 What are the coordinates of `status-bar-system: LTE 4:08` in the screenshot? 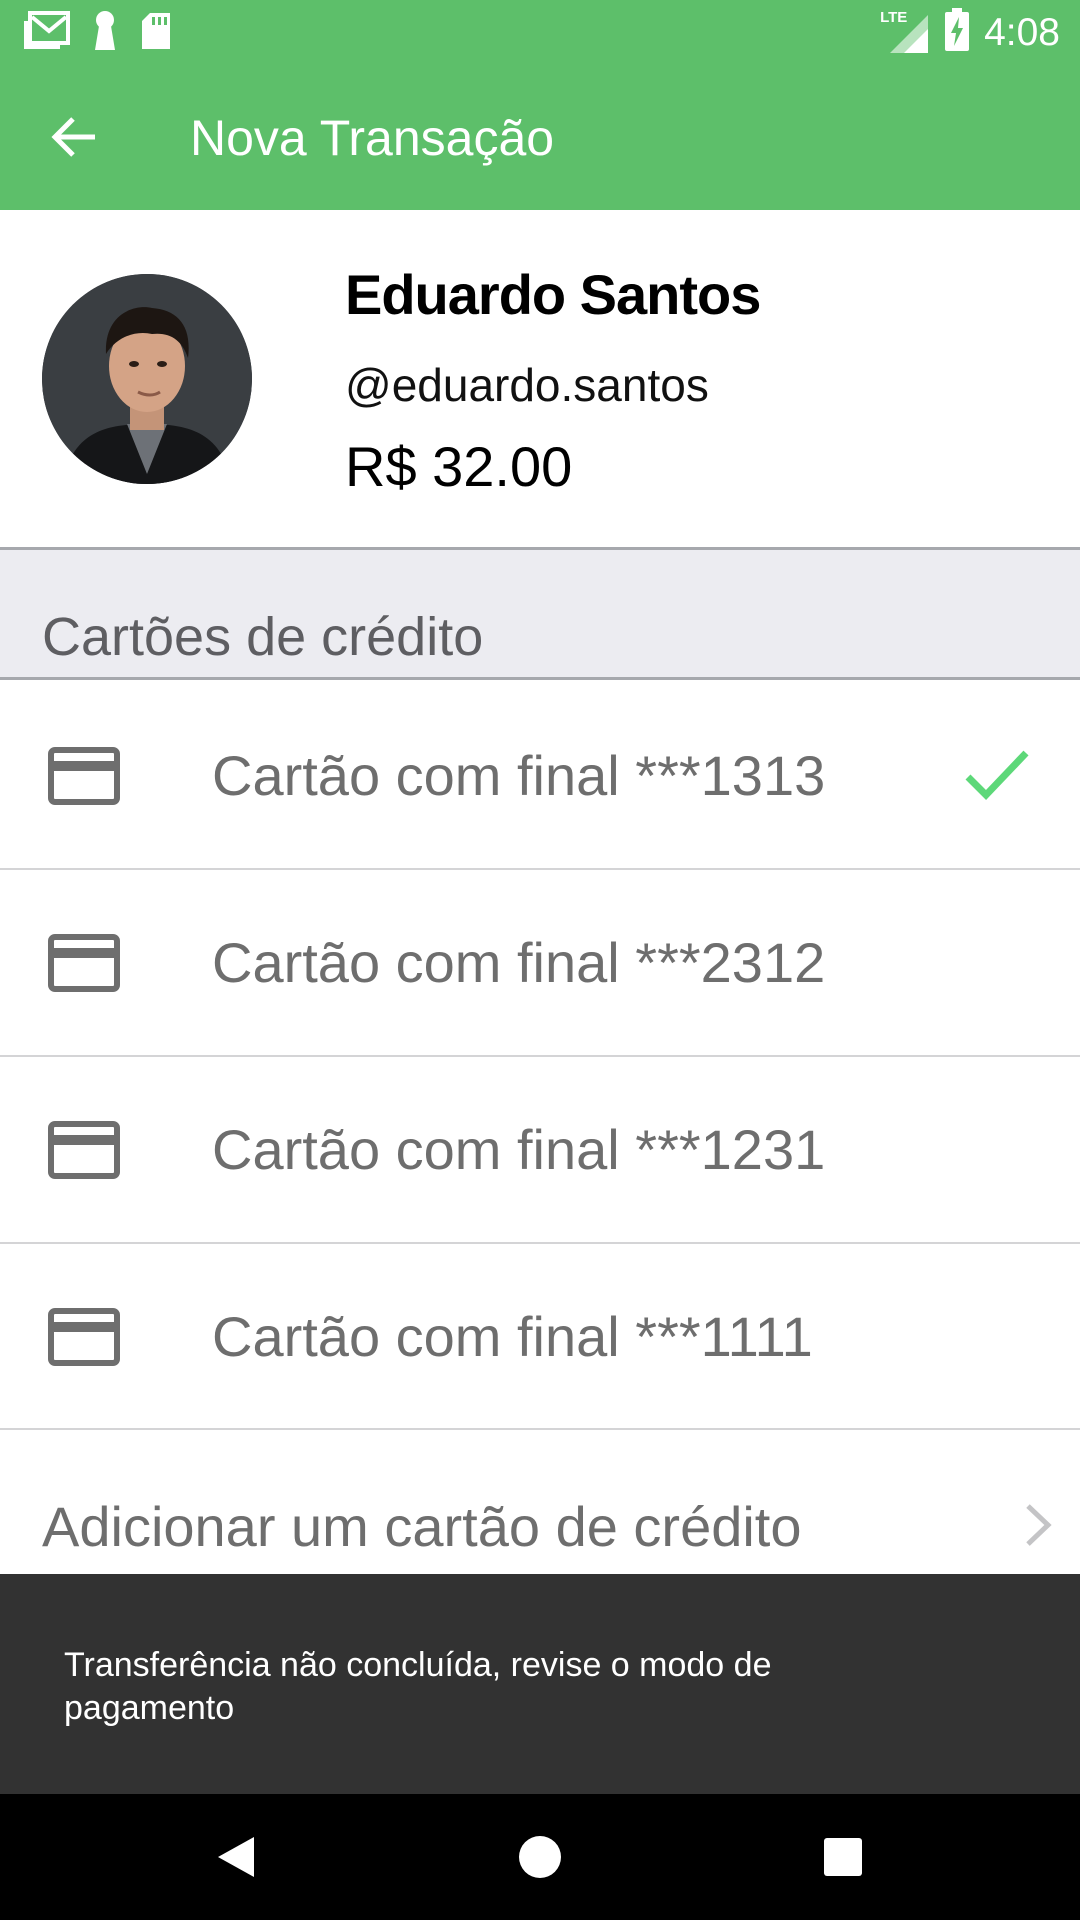 It's located at (970, 32).